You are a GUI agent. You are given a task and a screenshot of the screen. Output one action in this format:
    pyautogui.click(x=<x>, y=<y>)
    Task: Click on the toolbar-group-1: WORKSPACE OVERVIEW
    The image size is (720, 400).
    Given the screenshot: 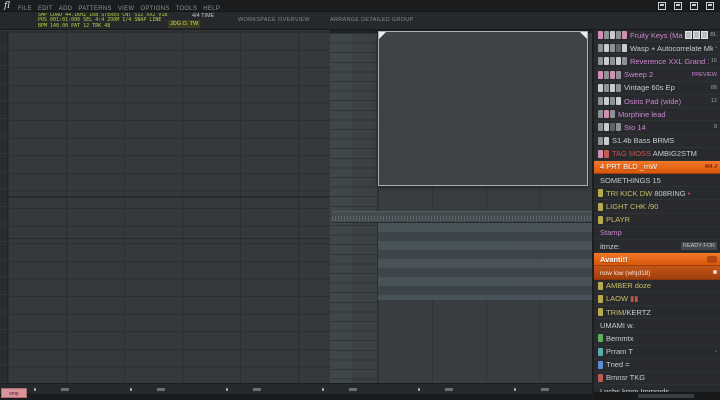 What is the action you would take?
    pyautogui.click(x=274, y=20)
    